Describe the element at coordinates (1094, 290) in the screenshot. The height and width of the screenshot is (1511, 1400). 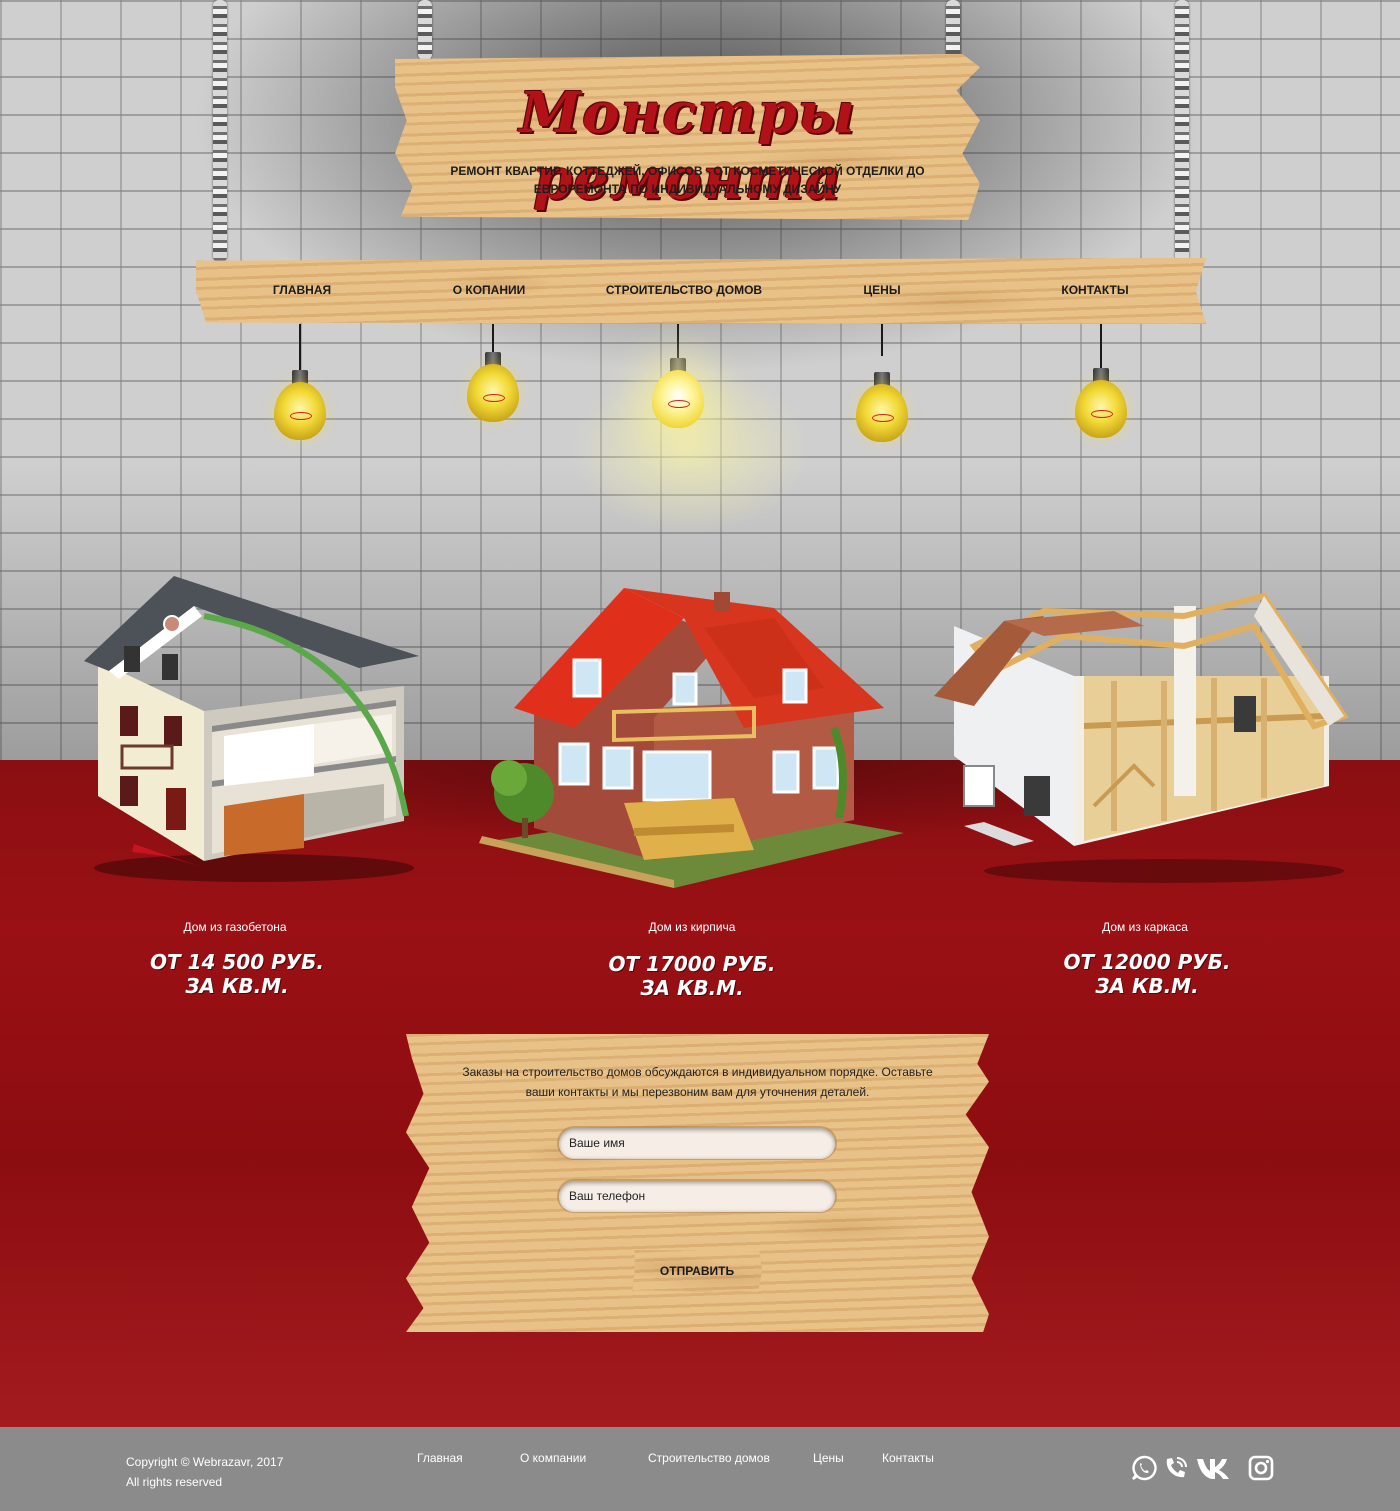
I see `nav-item-contacts: КОНТАКТЫ` at that location.